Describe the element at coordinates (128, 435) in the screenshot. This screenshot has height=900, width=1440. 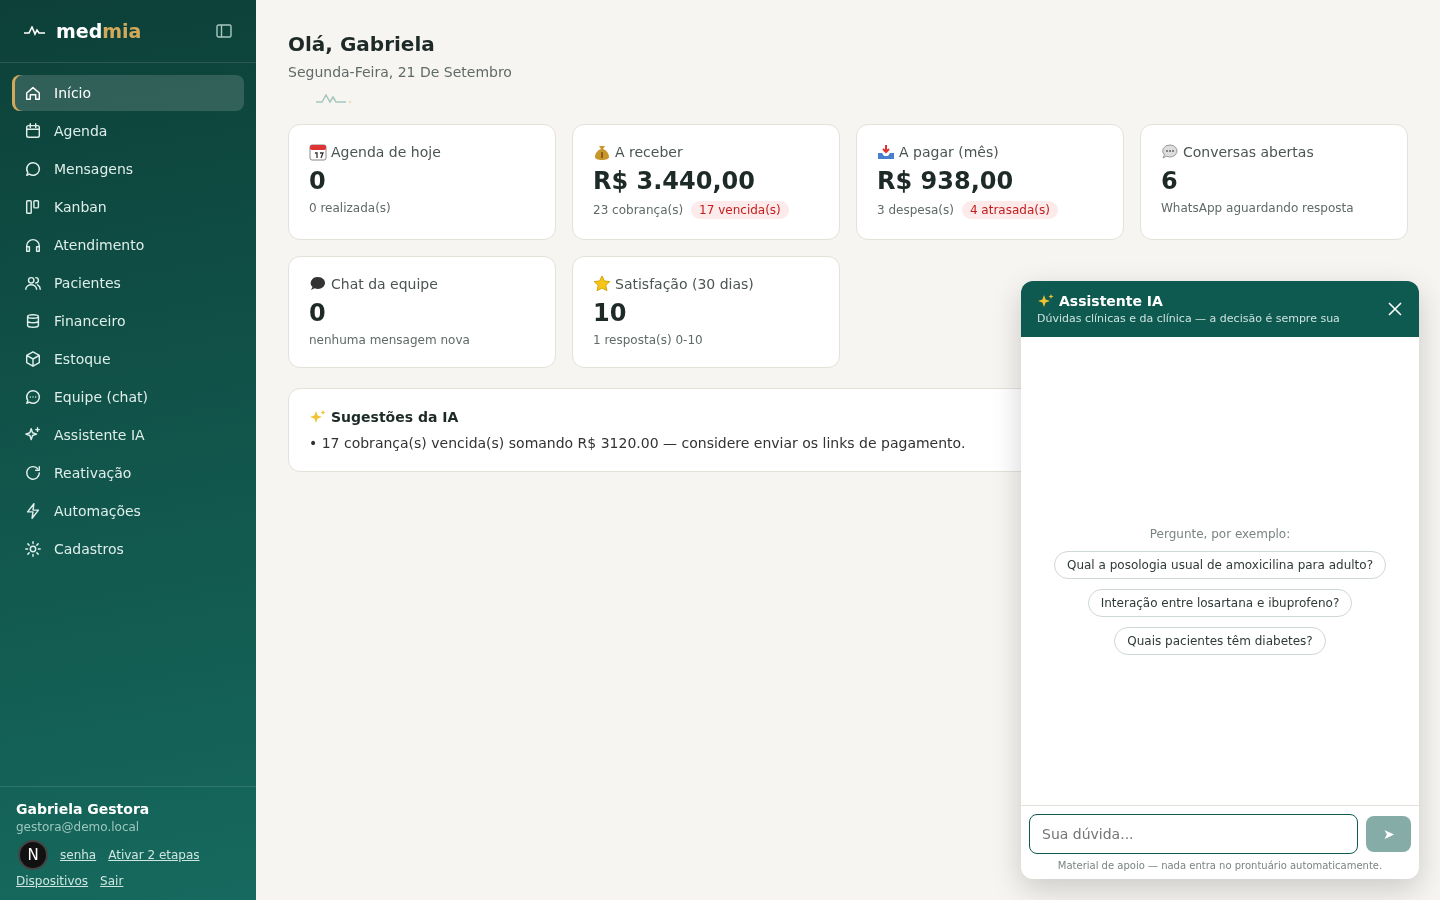
I see `nav-item: Assistente IA` at that location.